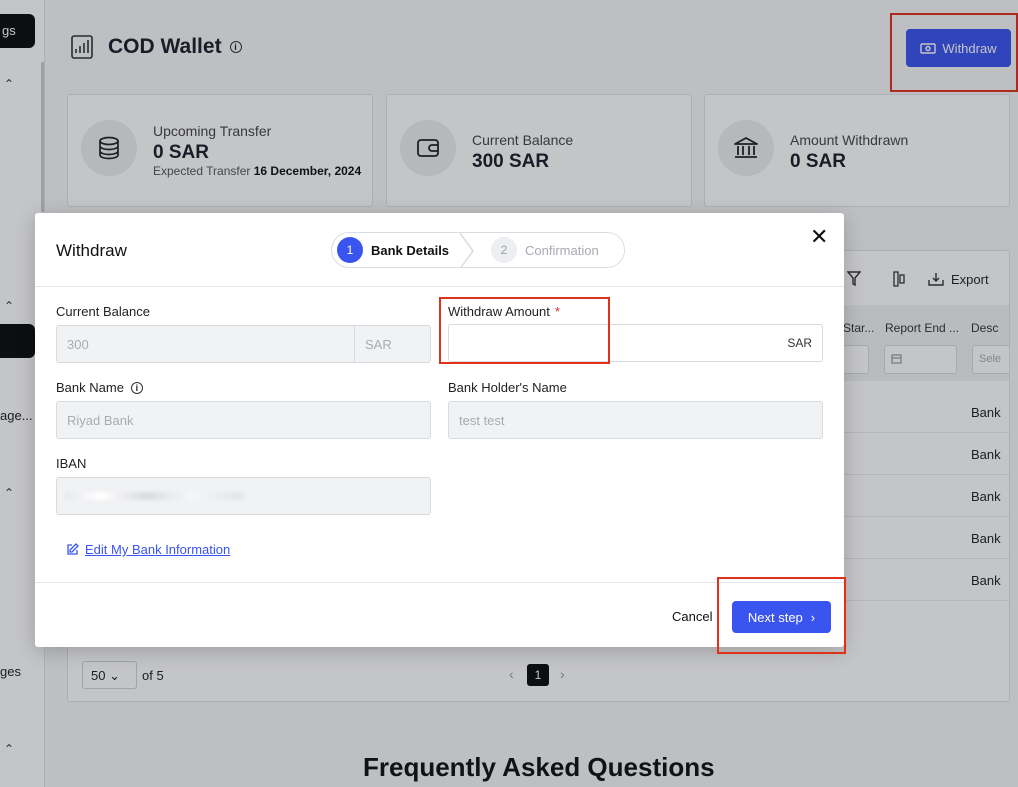  Describe the element at coordinates (439, 286) in the screenshot. I see `divider` at that location.